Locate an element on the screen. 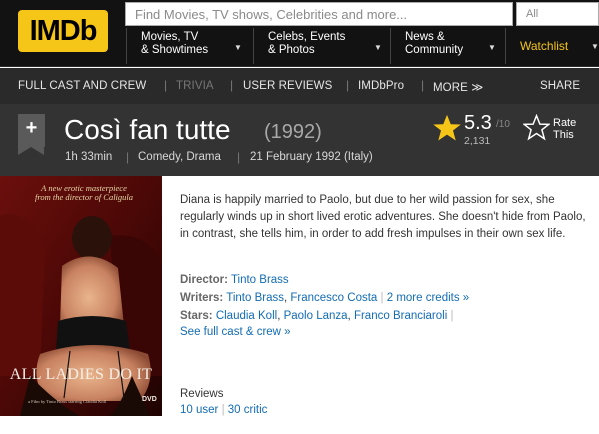 The height and width of the screenshot is (434, 599). stars-label: Stars: is located at coordinates (196, 316).